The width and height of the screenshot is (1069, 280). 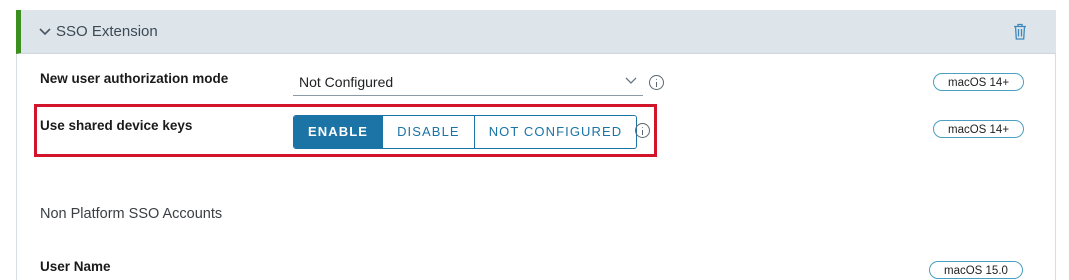 I want to click on auth-mode-label: New user authorization mode, so click(x=134, y=78).